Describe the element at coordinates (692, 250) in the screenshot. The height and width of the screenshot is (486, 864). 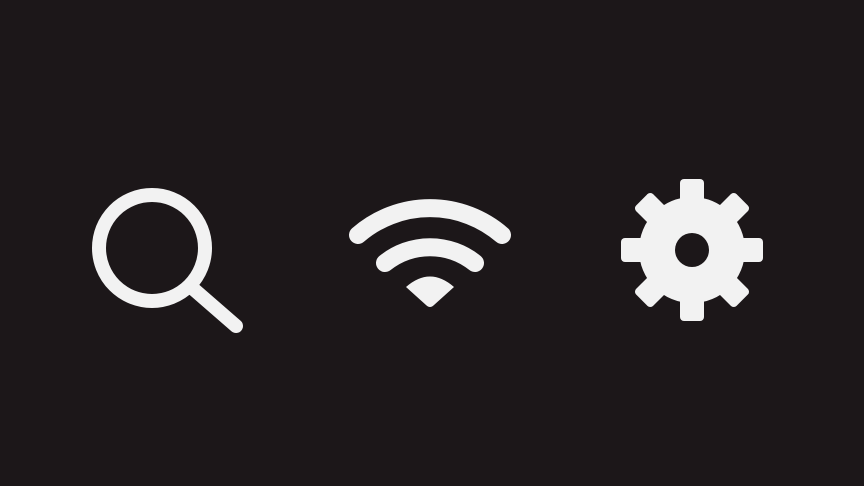
I see `gear-icon` at that location.